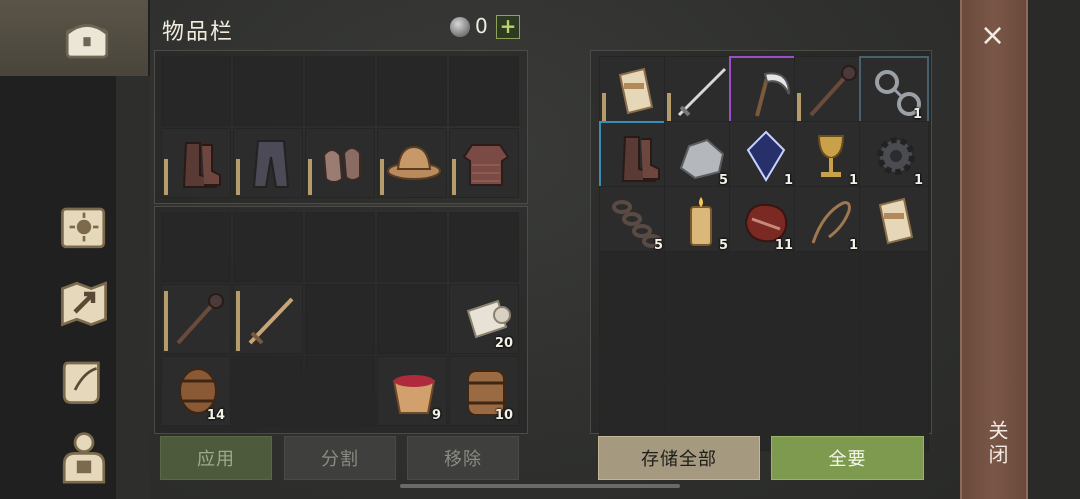 This screenshot has width=1080, height=499. Describe the element at coordinates (679, 458) in the screenshot. I see `store-all-button: 存储全部` at that location.